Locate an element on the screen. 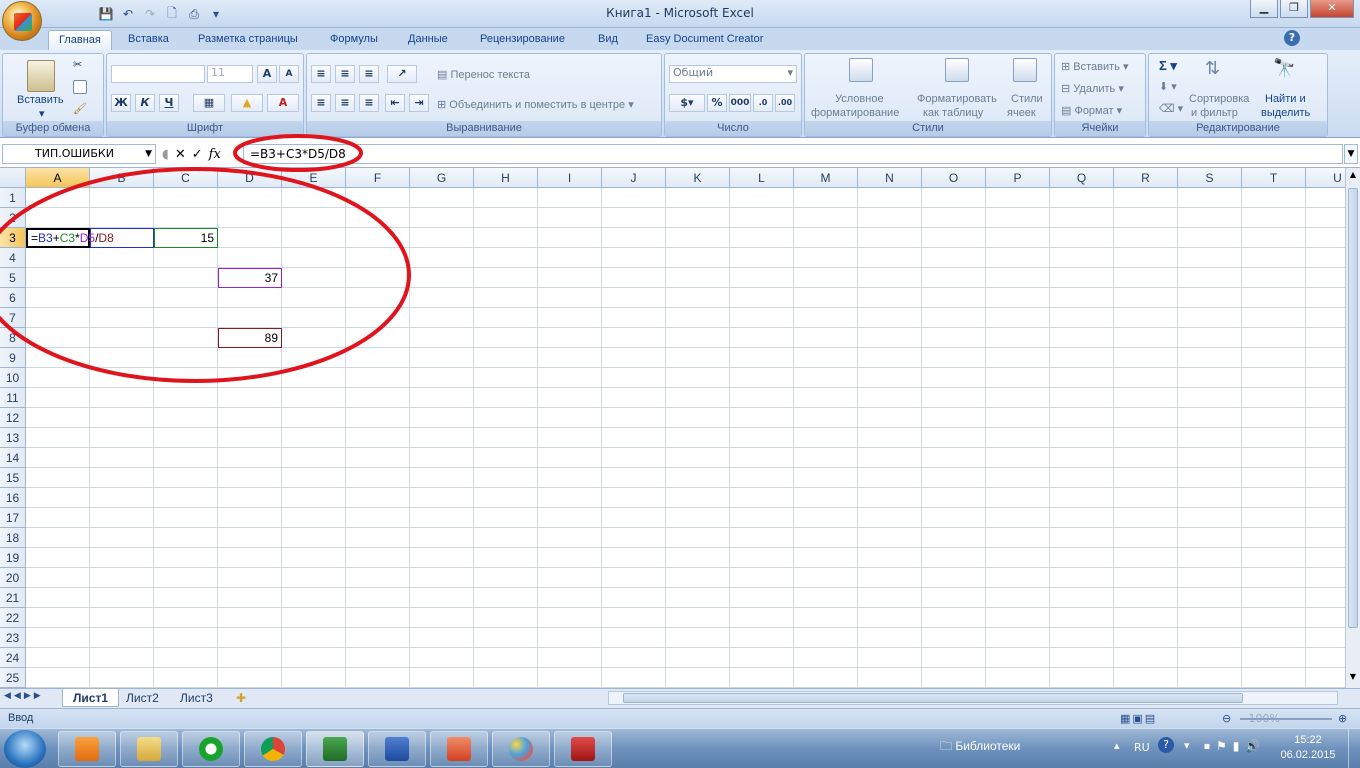  horizontal-scroll-thumb is located at coordinates (933, 698).